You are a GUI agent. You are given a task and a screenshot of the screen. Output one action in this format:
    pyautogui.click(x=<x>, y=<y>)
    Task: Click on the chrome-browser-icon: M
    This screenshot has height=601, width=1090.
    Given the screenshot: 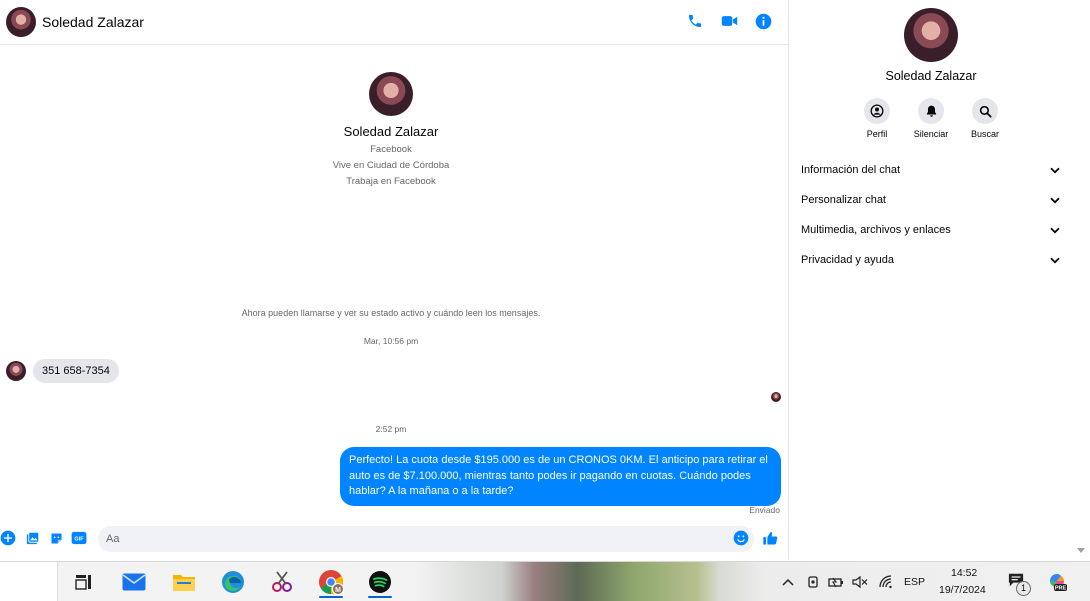 What is the action you would take?
    pyautogui.click(x=331, y=582)
    